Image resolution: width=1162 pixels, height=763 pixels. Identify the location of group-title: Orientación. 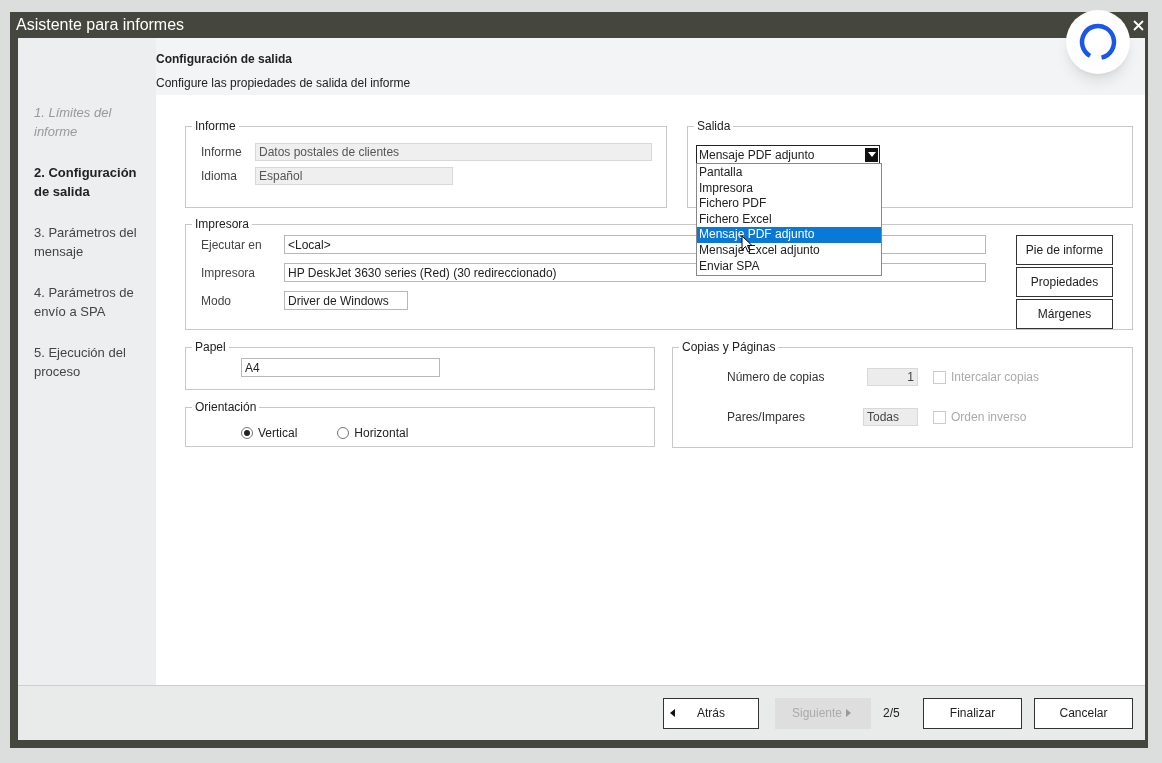
(226, 407).